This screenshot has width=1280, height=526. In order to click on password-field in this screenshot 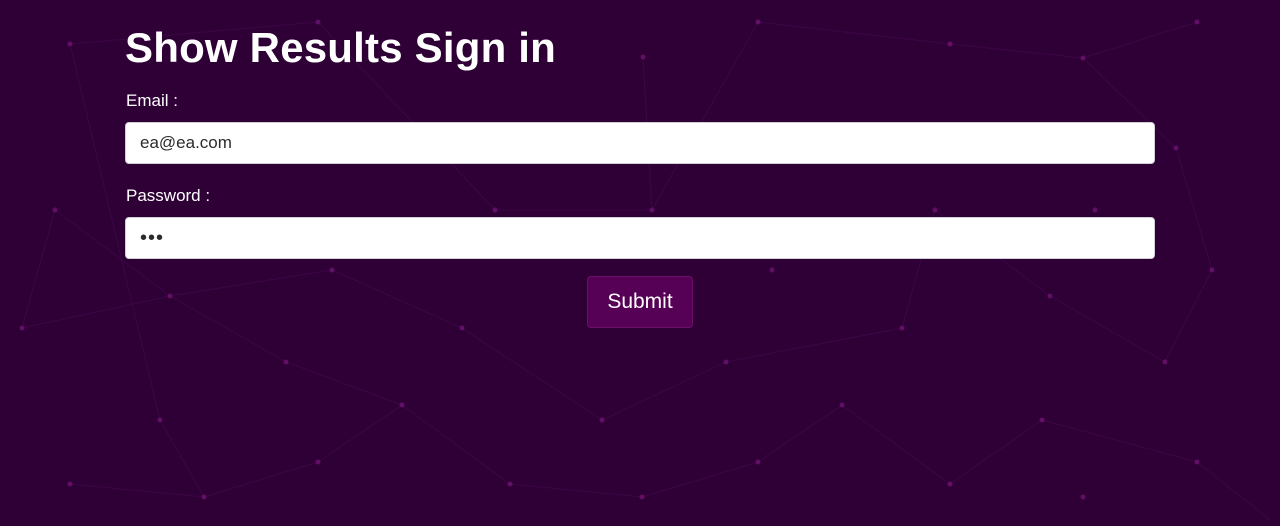, I will do `click(640, 238)`.